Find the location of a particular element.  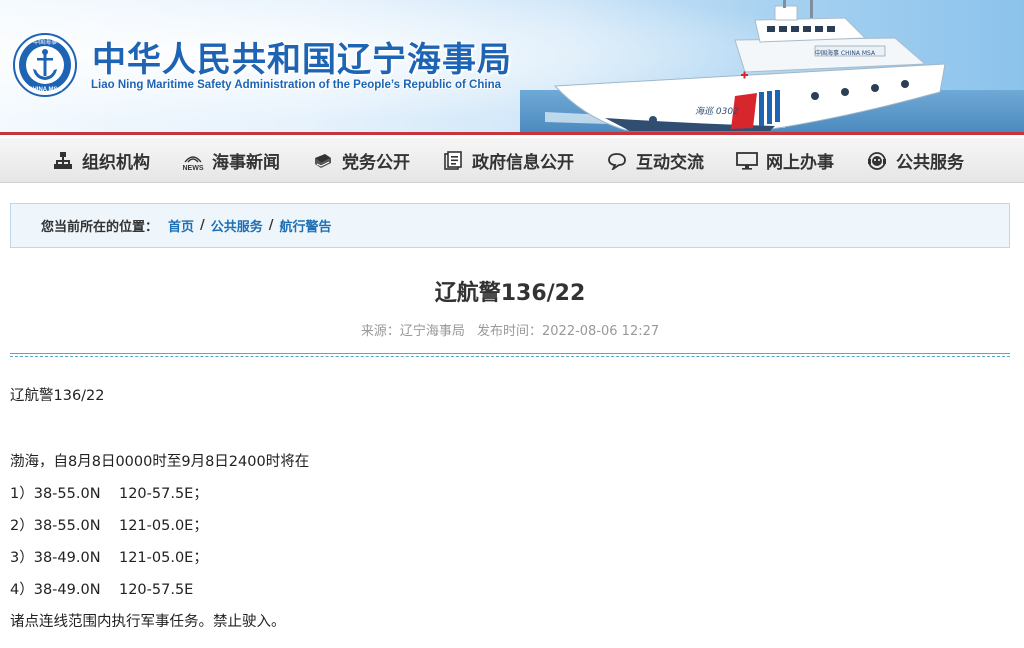

chat-icon is located at coordinates (617, 161).